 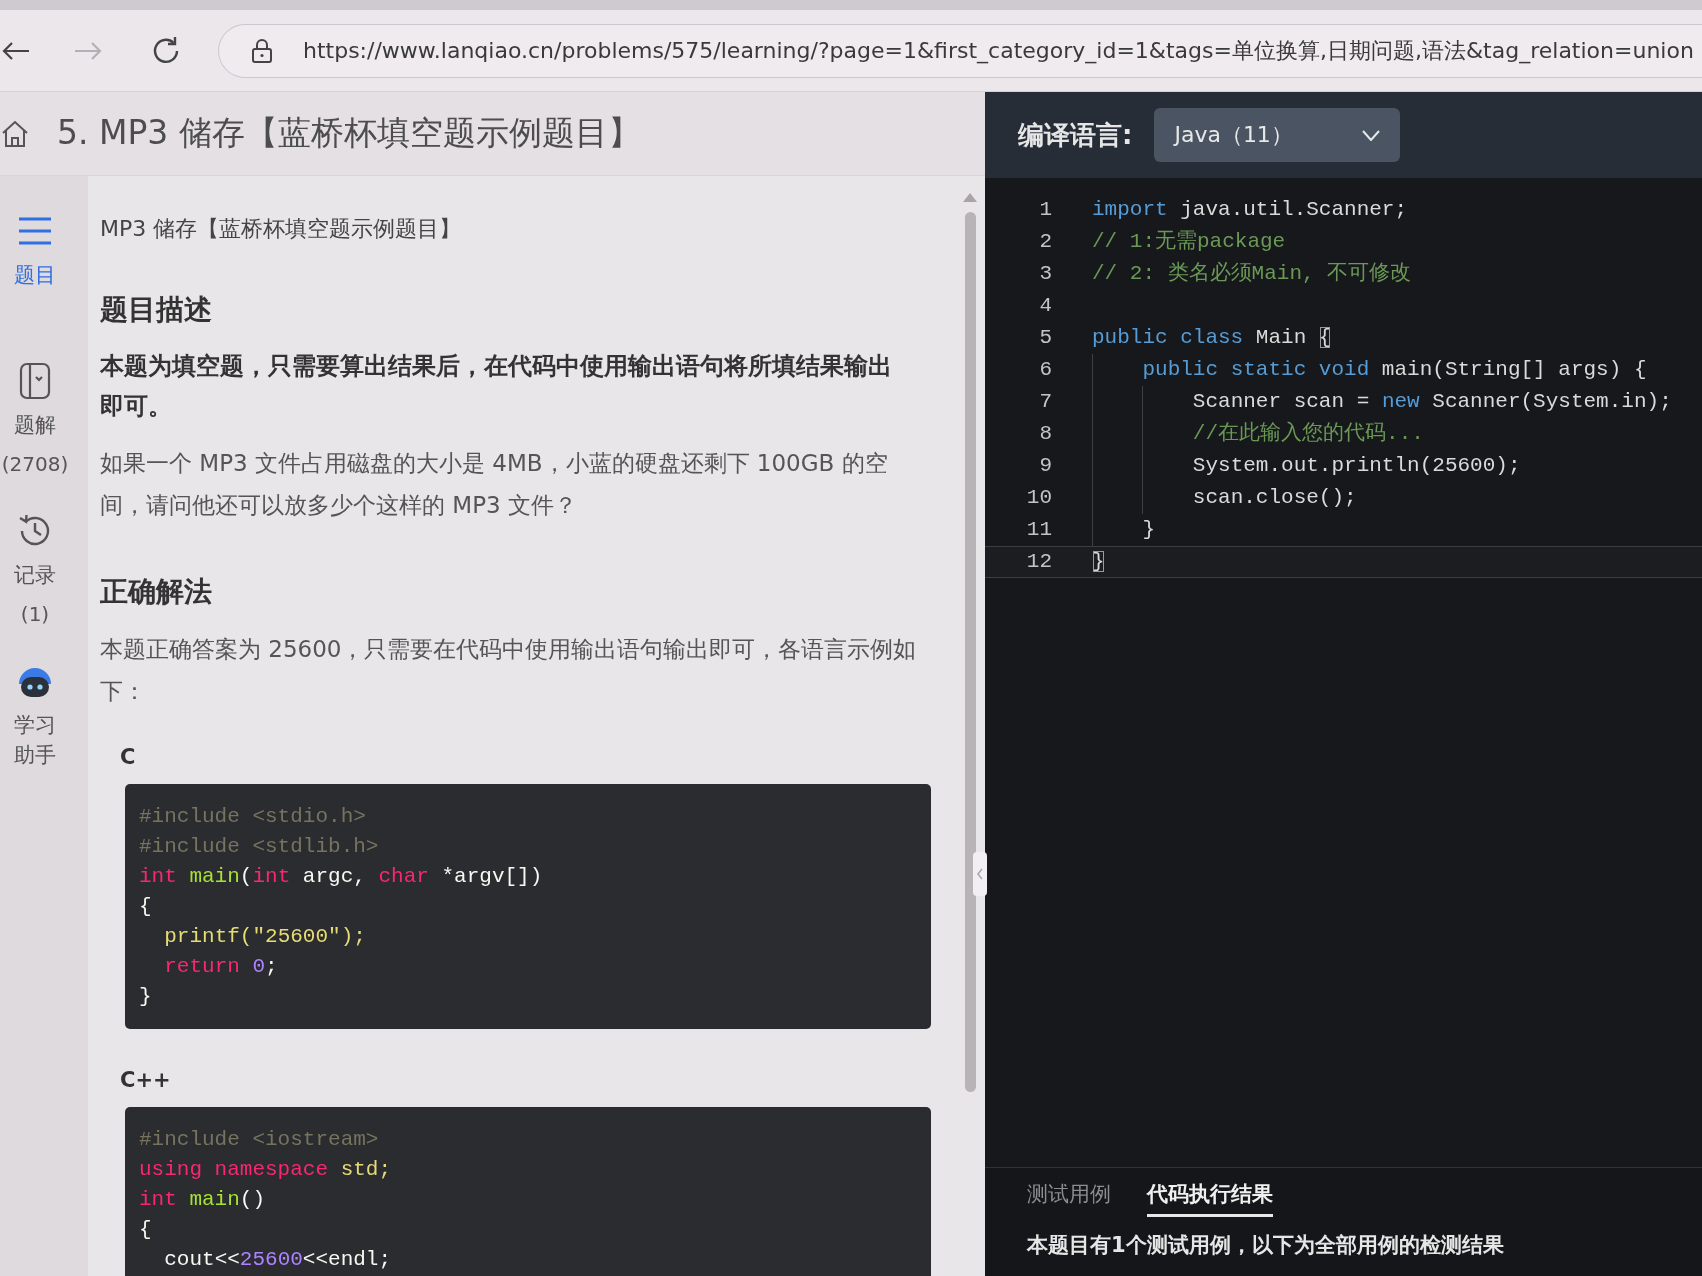 I want to click on section-heading: 正确解法, so click(x=156, y=592).